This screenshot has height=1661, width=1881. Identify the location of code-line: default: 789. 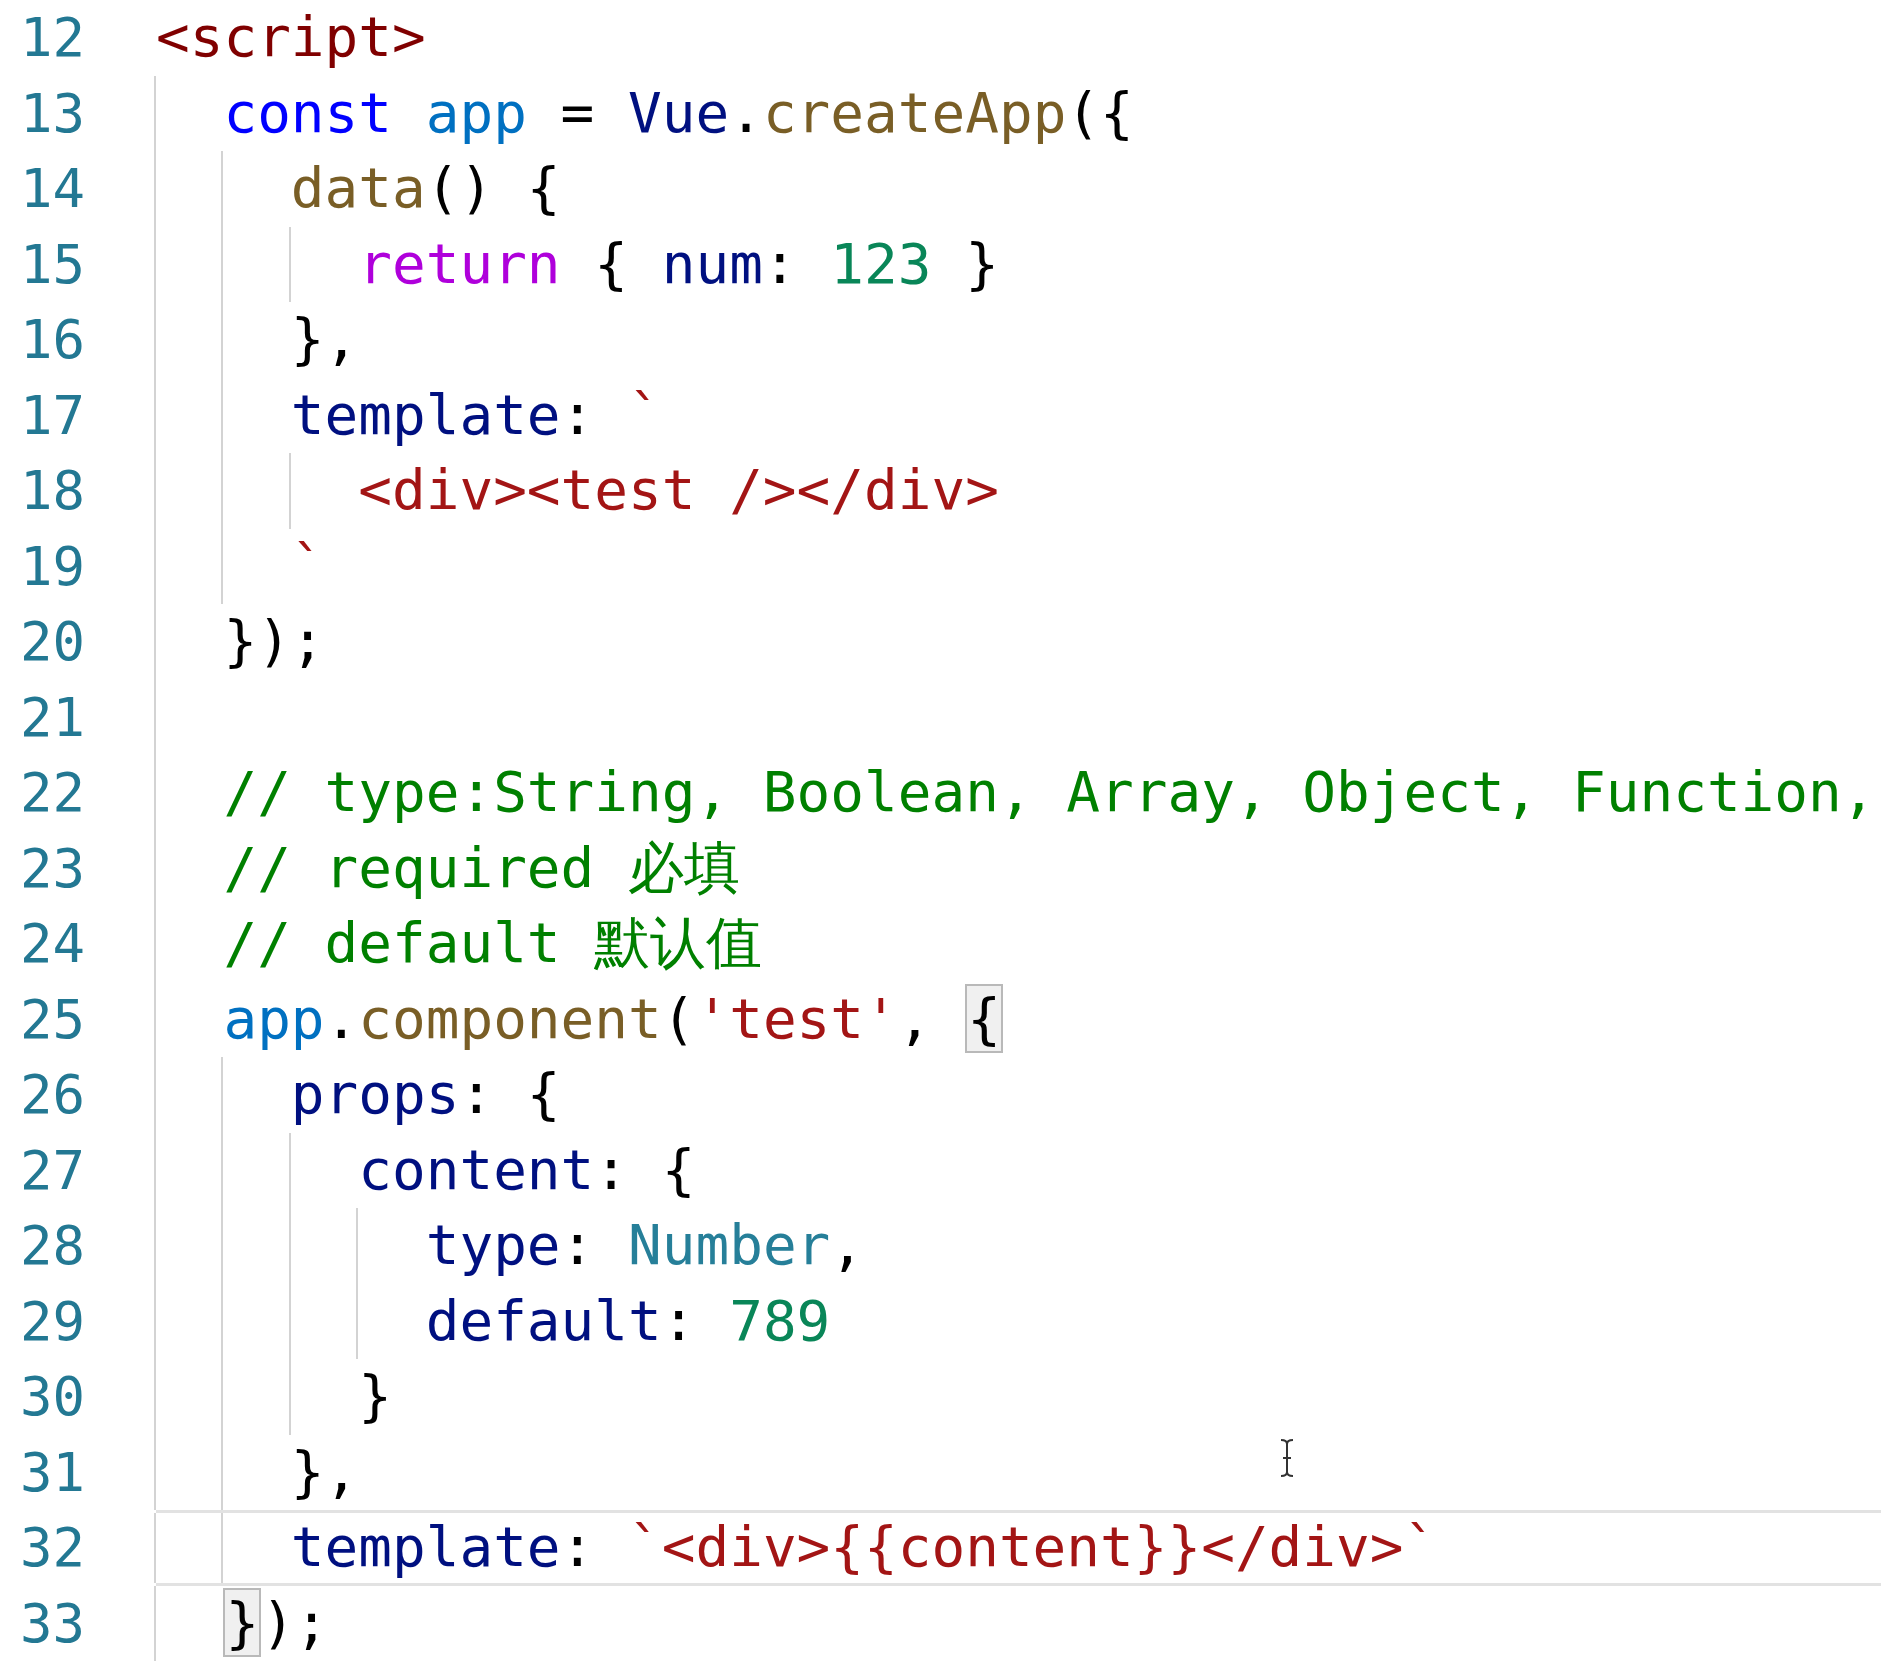
(627, 1320).